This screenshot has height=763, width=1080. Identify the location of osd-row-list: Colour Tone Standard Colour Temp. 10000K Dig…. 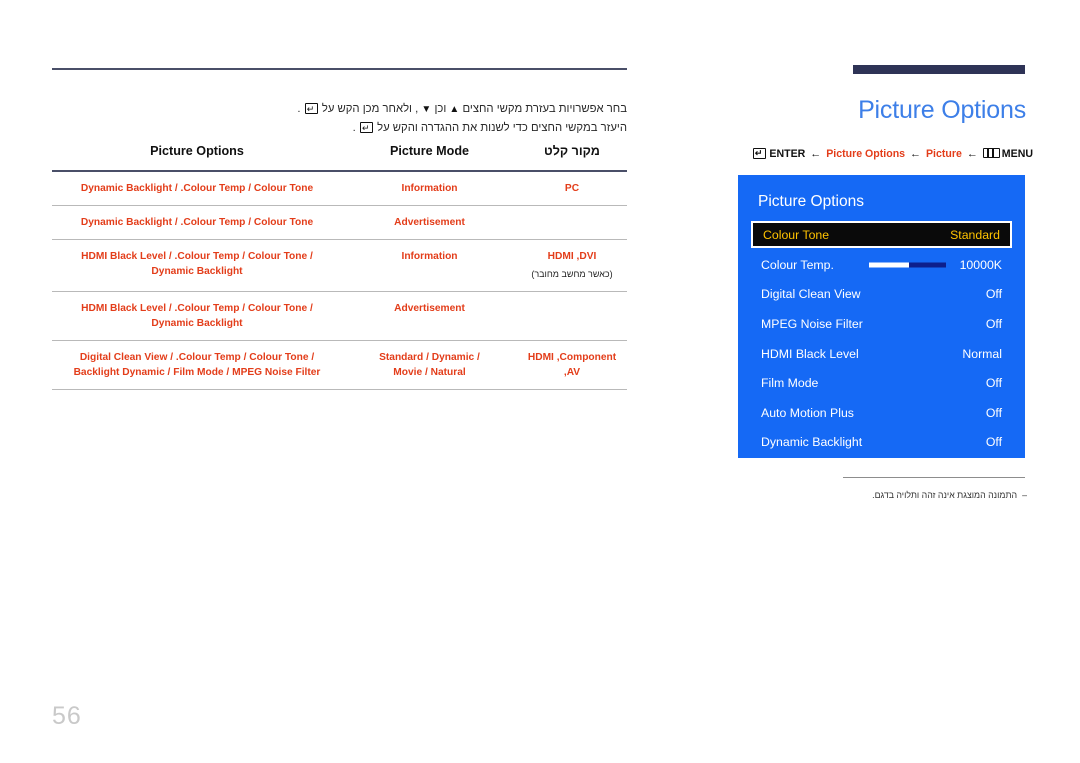
(881, 339).